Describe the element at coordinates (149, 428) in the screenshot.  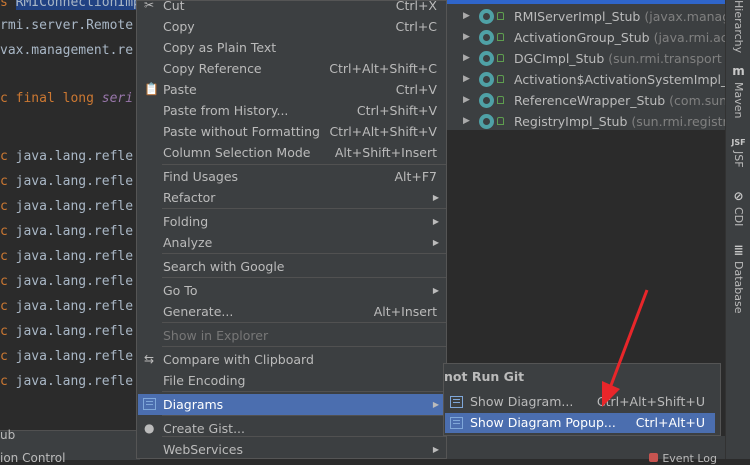
I see `github-icon: ●` at that location.